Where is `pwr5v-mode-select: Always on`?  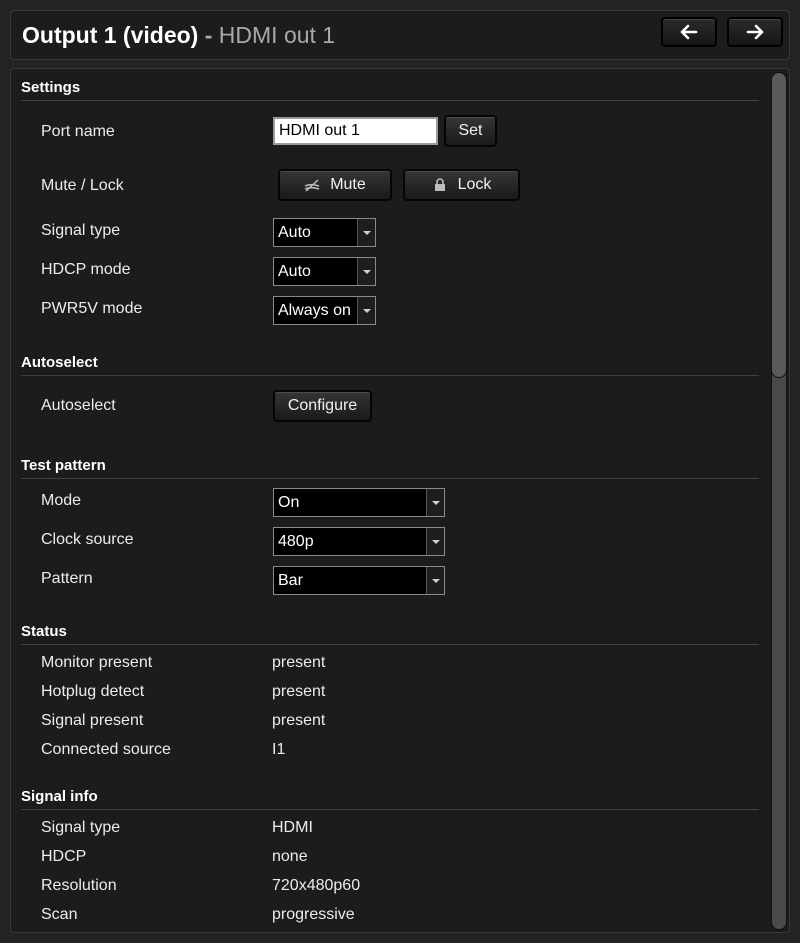 pwr5v-mode-select: Always on is located at coordinates (324, 310).